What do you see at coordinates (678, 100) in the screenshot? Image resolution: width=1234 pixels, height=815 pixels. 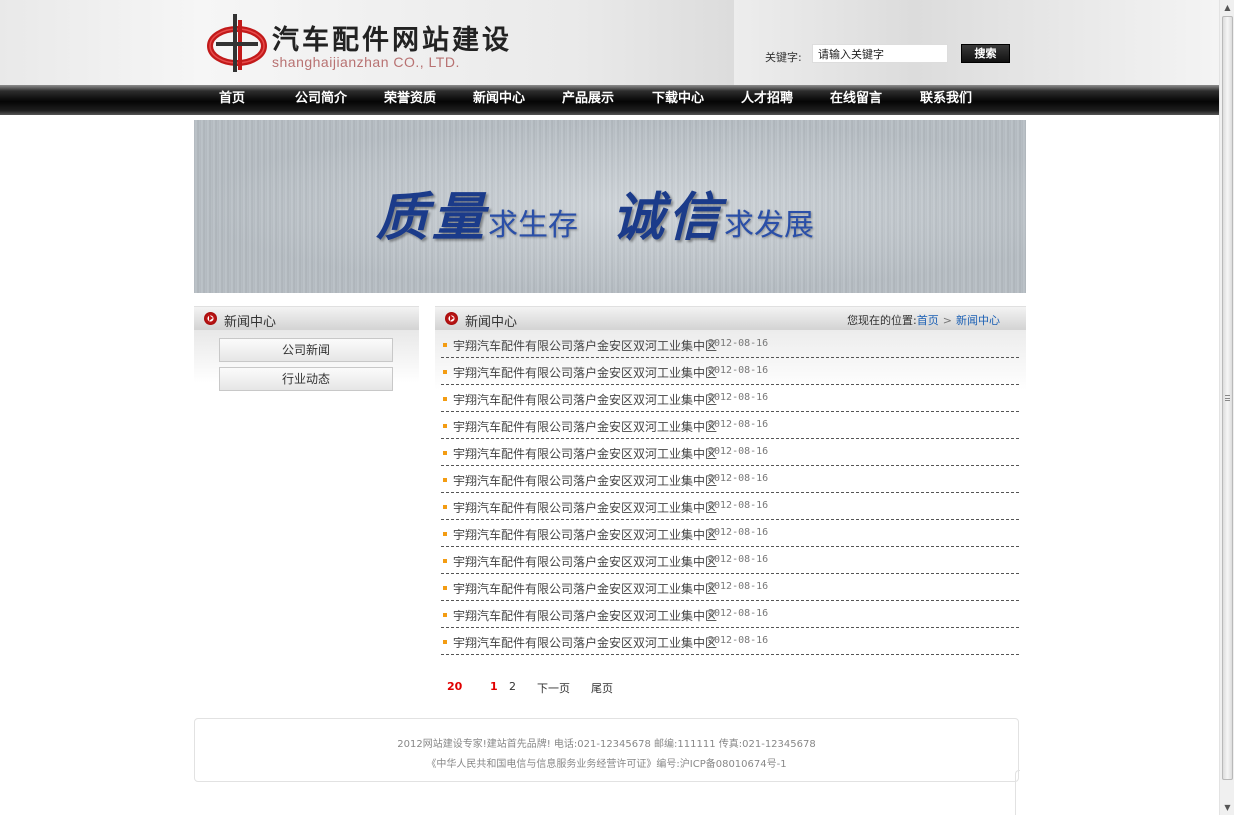 I see `nav-item-downloads: 下载中心` at bounding box center [678, 100].